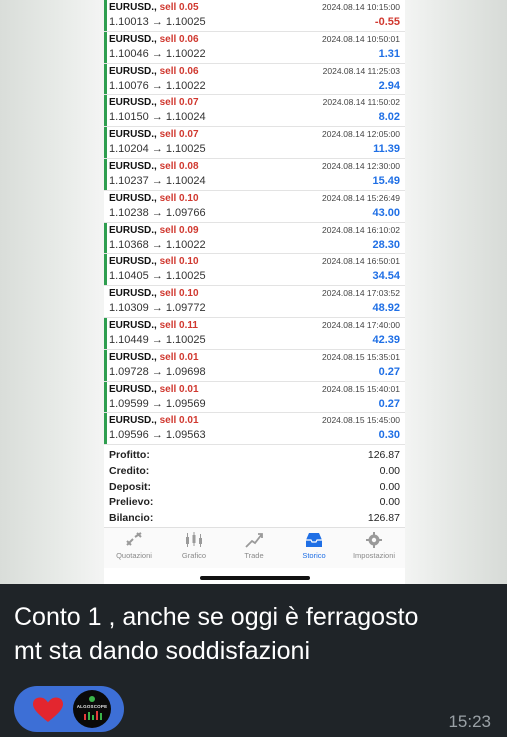 This screenshot has height=737, width=507. Describe the element at coordinates (254, 555) in the screenshot. I see `tab-label: Trade` at that location.